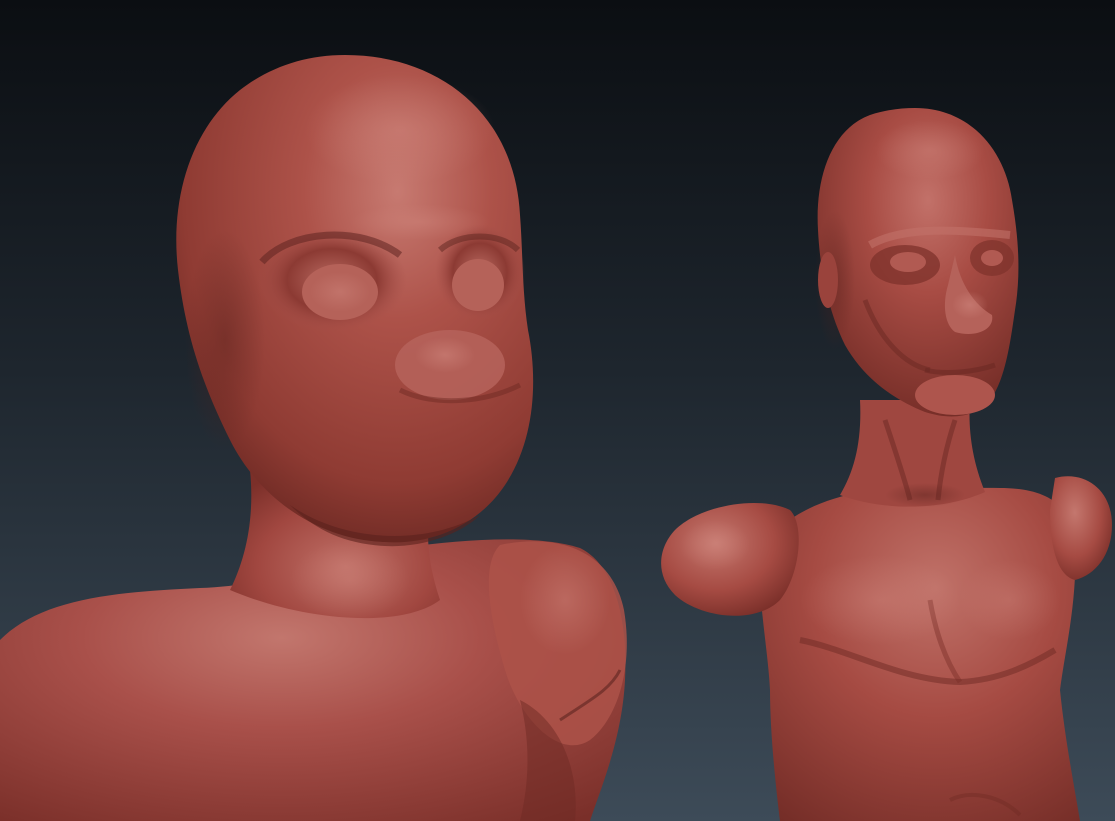 Image resolution: width=1115 pixels, height=821 pixels. Describe the element at coordinates (955, 395) in the screenshot. I see `right-figure-chin` at that location.